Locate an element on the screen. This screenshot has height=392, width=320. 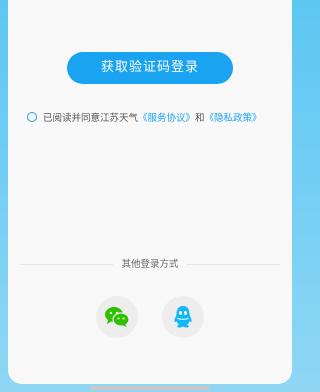
wechat-icon is located at coordinates (117, 317).